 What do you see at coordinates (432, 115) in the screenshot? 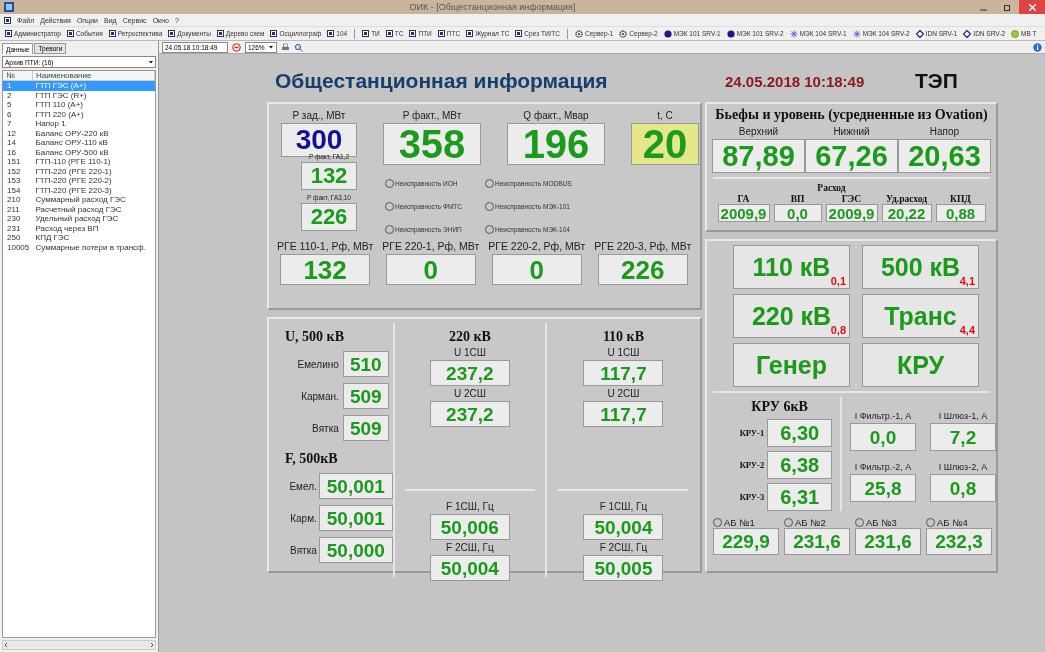
I see `value-label: P факт., МВт` at bounding box center [432, 115].